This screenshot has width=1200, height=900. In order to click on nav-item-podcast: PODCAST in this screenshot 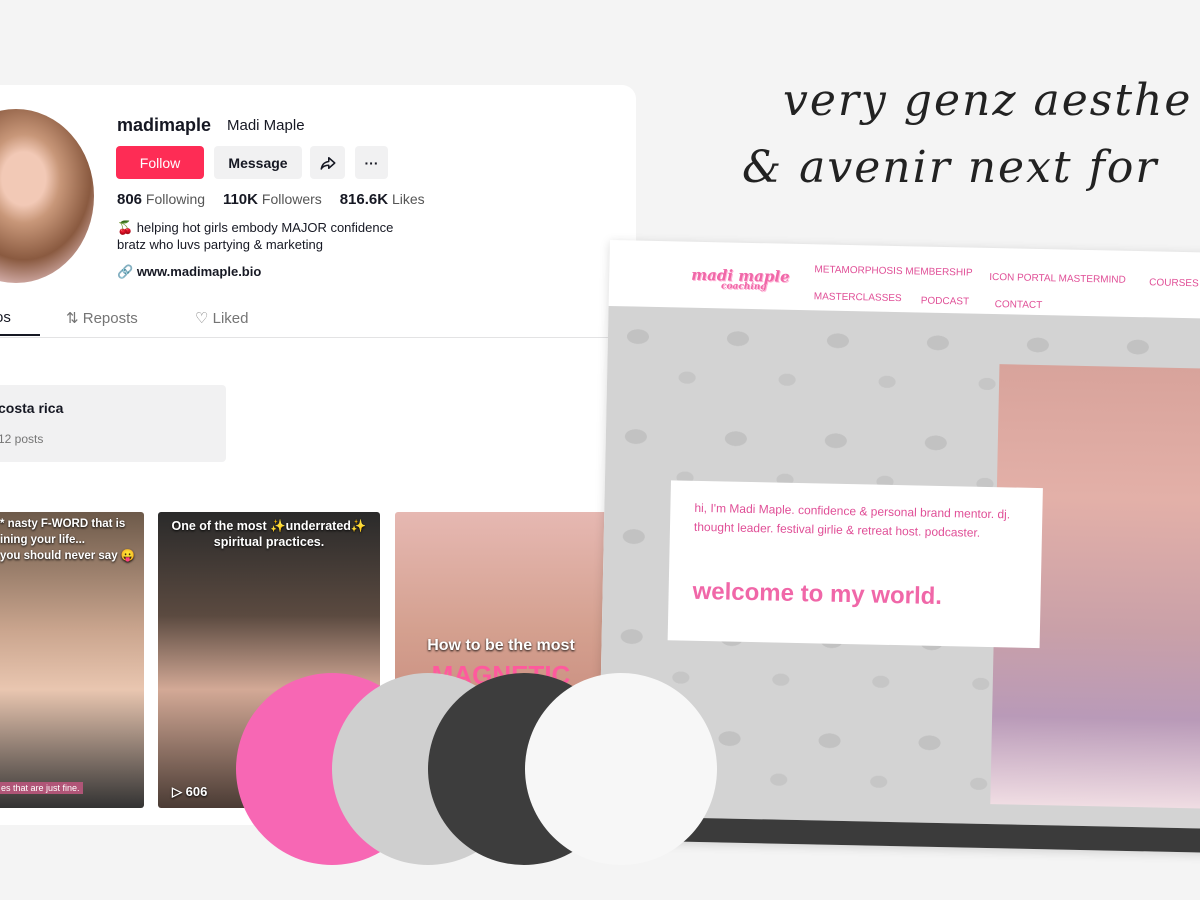, I will do `click(945, 302)`.